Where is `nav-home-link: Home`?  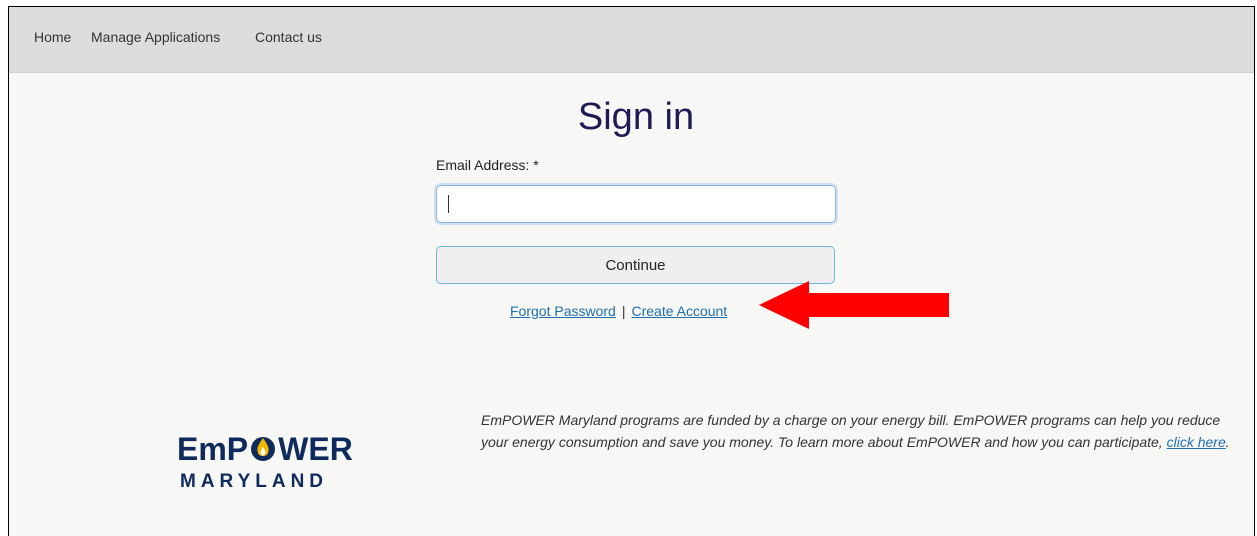
nav-home-link: Home is located at coordinates (52, 37).